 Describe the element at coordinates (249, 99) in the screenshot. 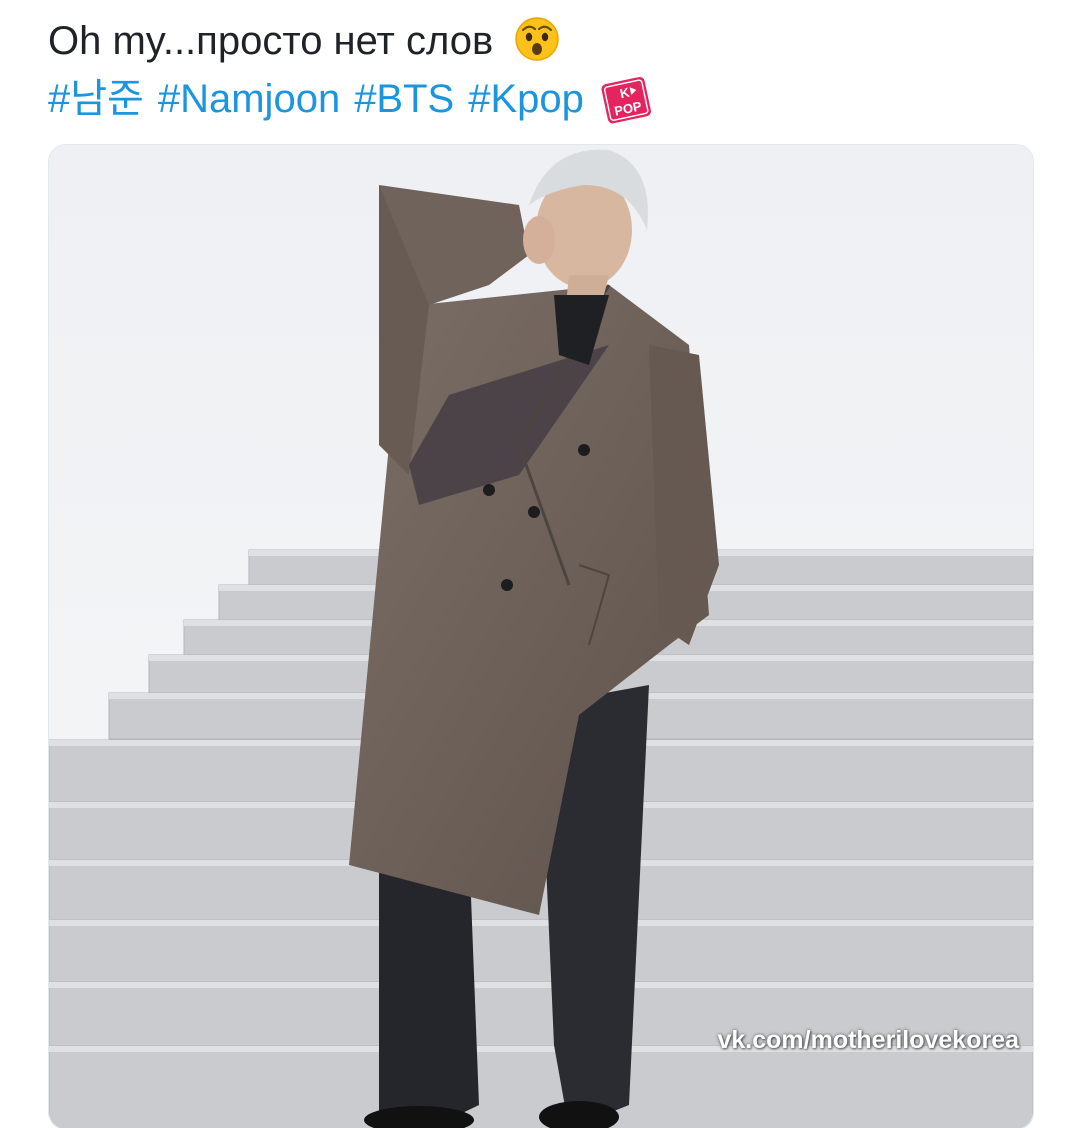

I see `hashtag-namjoon: #Namjoon` at that location.